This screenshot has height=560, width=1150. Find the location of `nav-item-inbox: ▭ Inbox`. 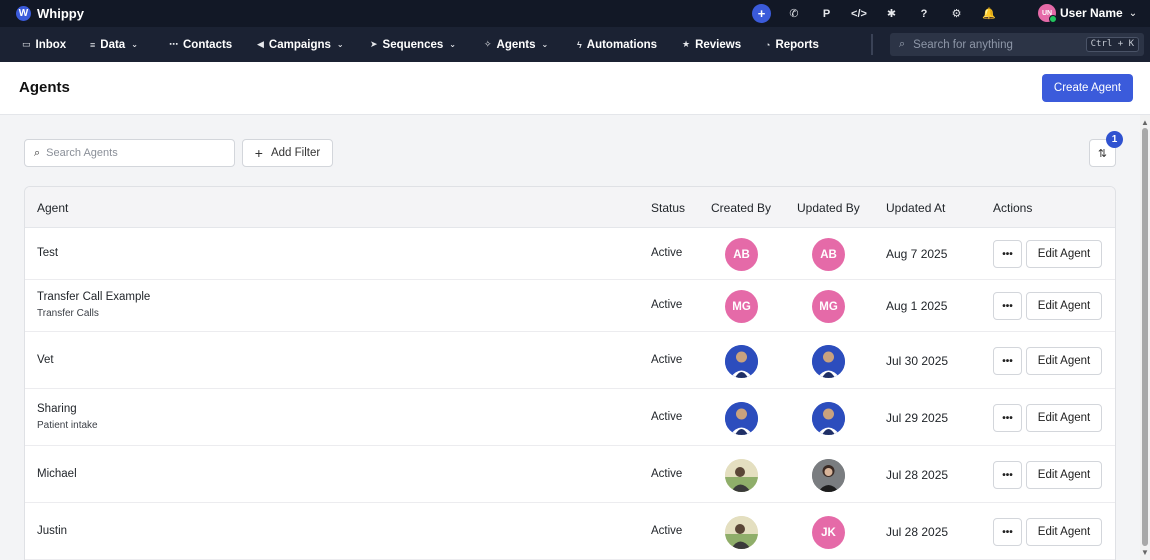

nav-item-inbox: ▭ Inbox is located at coordinates (44, 44).